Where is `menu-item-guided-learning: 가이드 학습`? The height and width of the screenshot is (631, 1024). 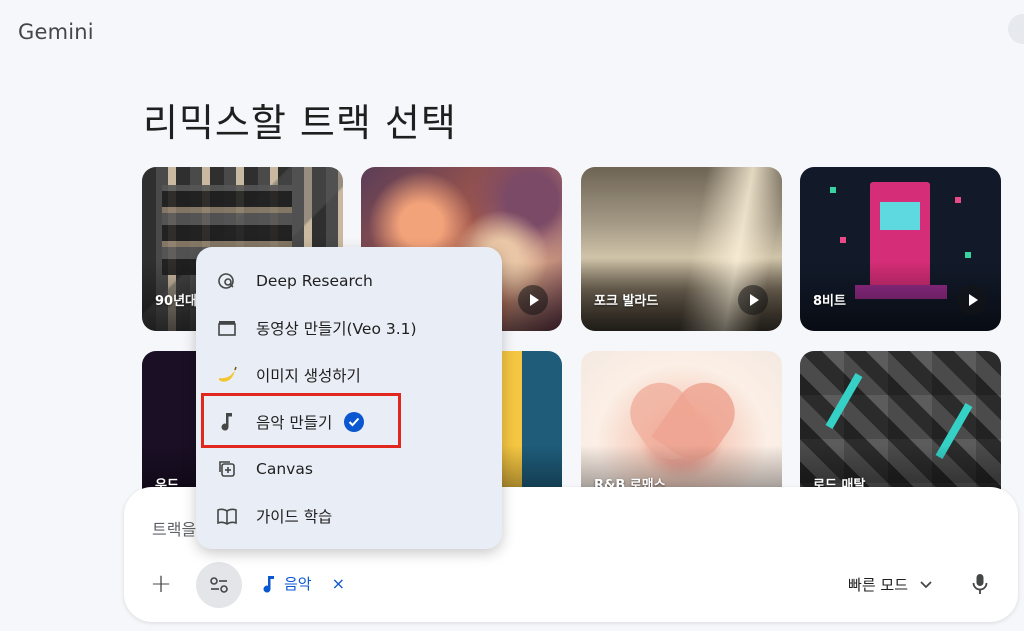
menu-item-guided-learning: 가이드 학습 is located at coordinates (349, 515).